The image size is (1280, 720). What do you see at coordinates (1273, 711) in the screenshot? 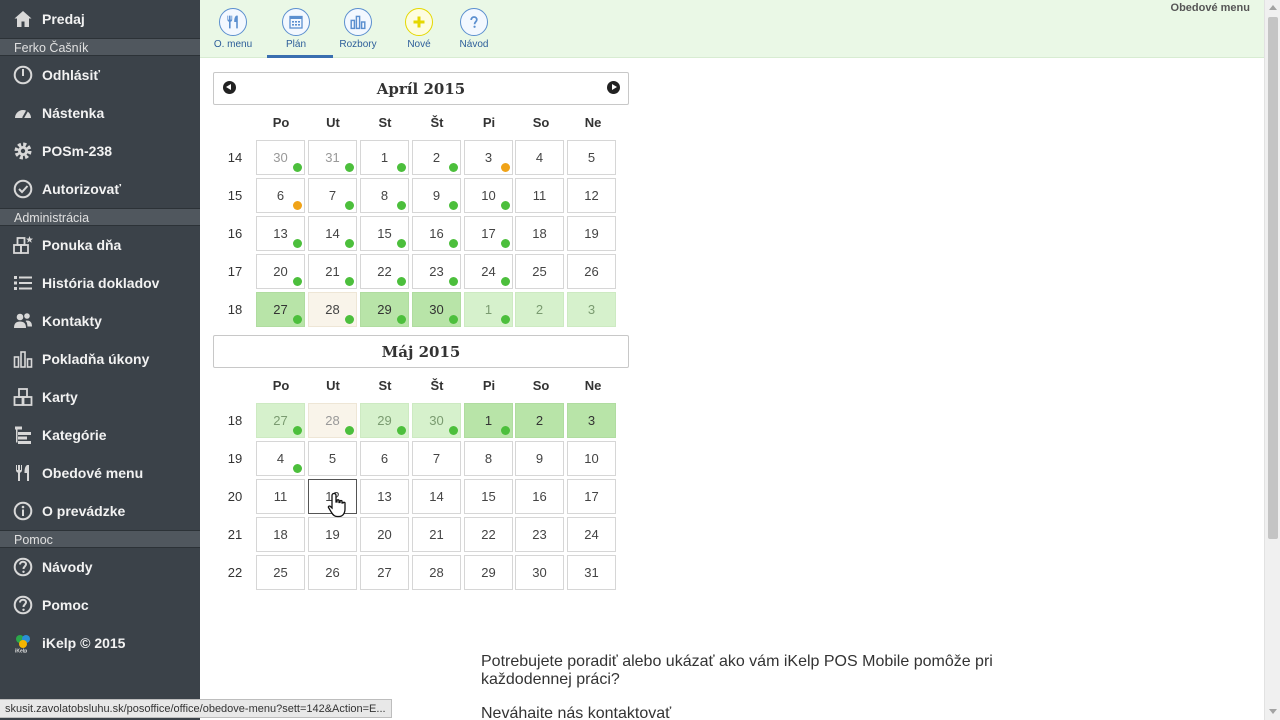
I see `scroll-down-arrow-icon` at bounding box center [1273, 711].